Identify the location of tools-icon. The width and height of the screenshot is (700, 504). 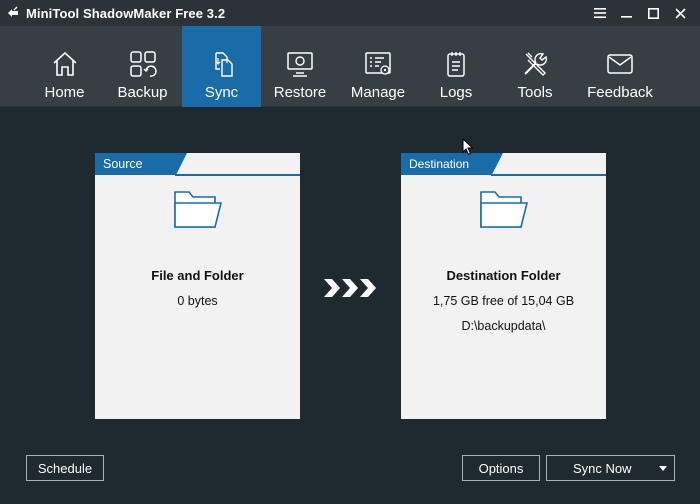
(535, 64).